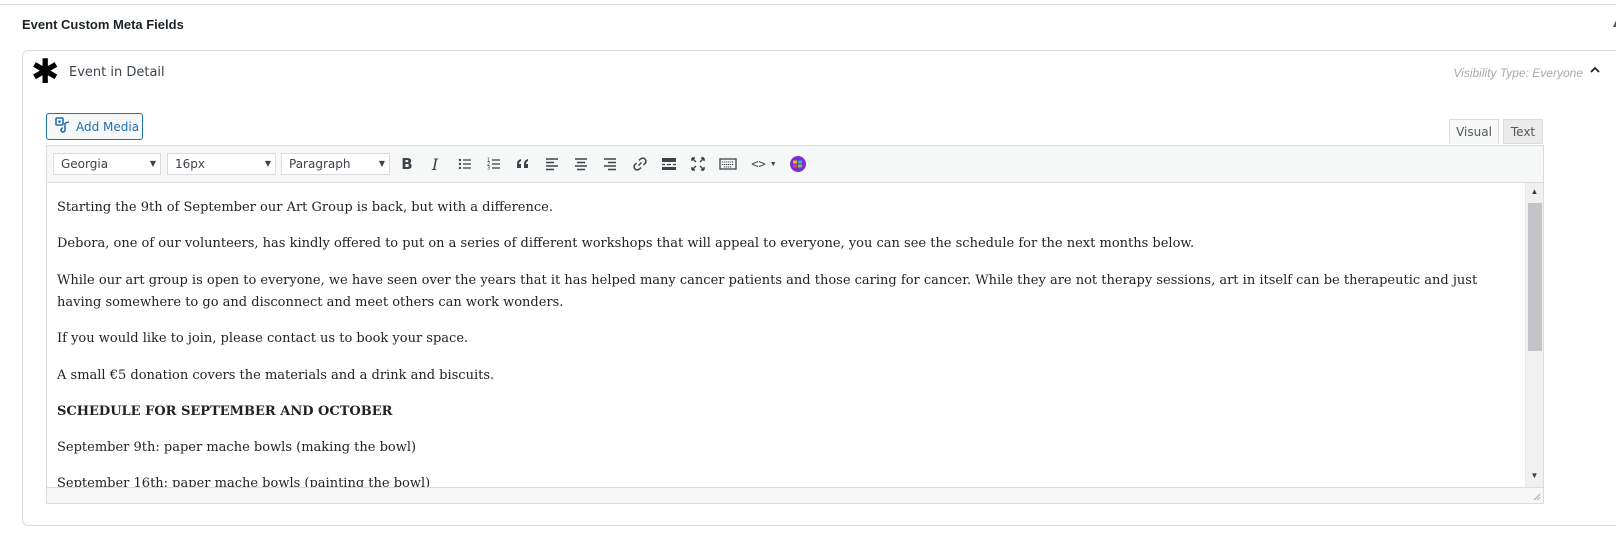 This screenshot has height=553, width=1616. Describe the element at coordinates (85, 164) in the screenshot. I see `font-family-value: Georgia` at that location.